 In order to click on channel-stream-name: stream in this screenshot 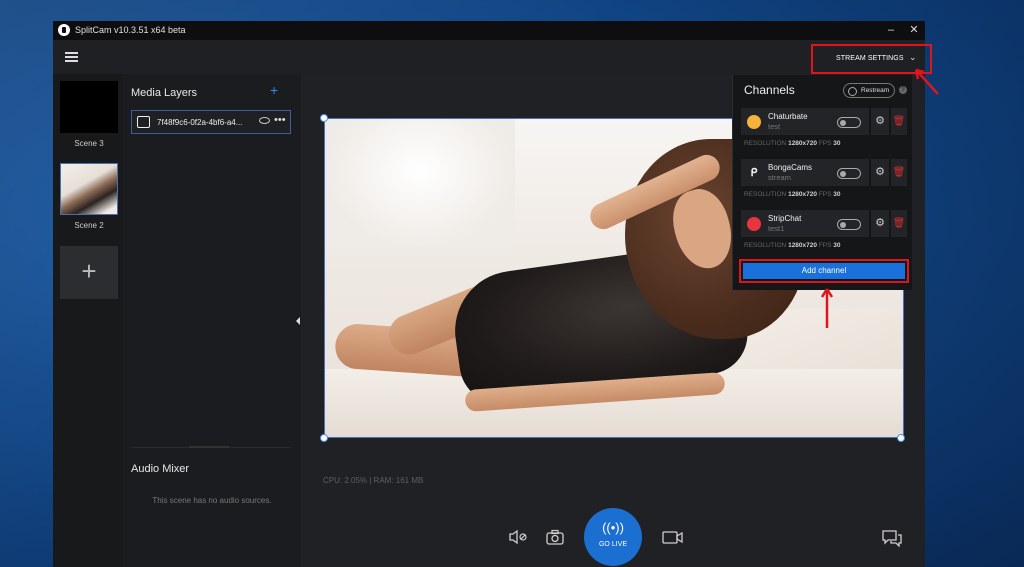, I will do `click(779, 177)`.